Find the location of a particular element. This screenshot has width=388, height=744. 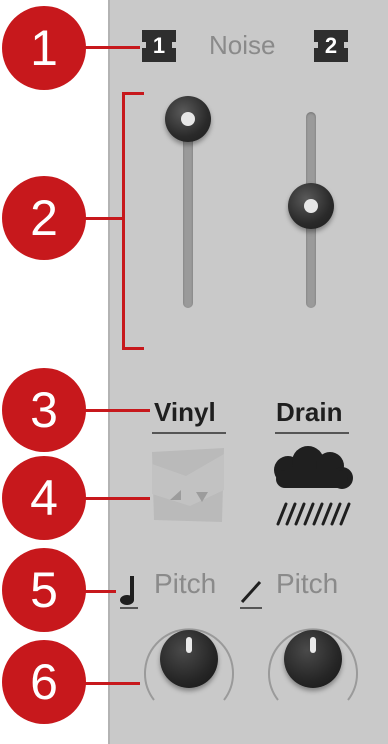

callout-2-bracket-bottom is located at coordinates (133, 348).